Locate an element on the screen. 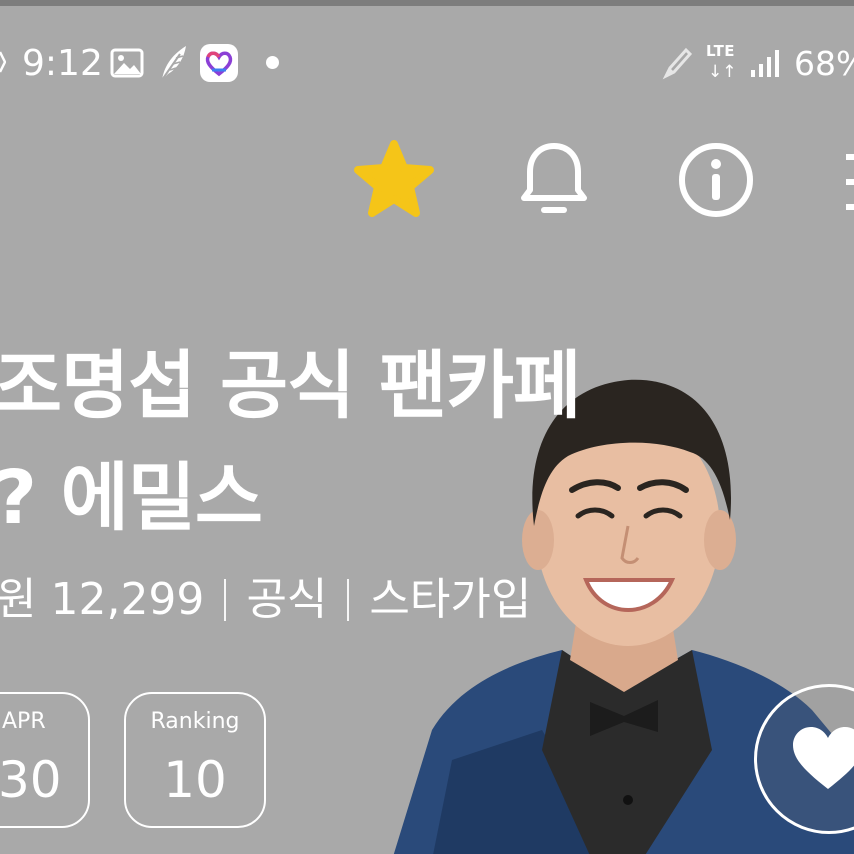 The height and width of the screenshot is (854, 854). apr-value: 30 is located at coordinates (31, 780).